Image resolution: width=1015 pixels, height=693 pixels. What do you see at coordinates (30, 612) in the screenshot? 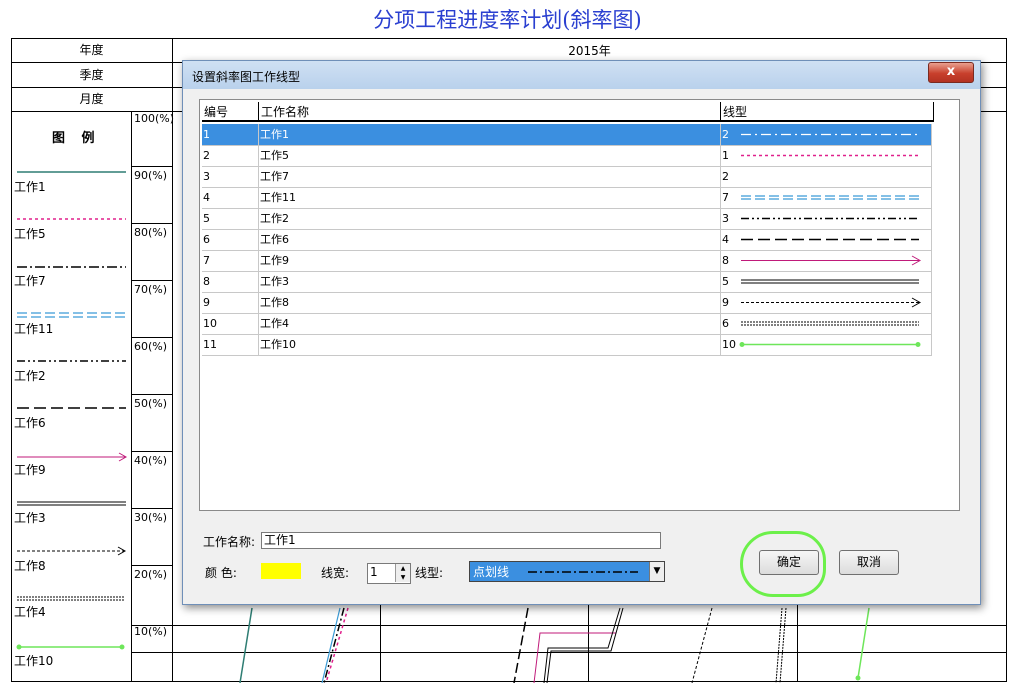
I see `legend-label: 工作4` at bounding box center [30, 612].